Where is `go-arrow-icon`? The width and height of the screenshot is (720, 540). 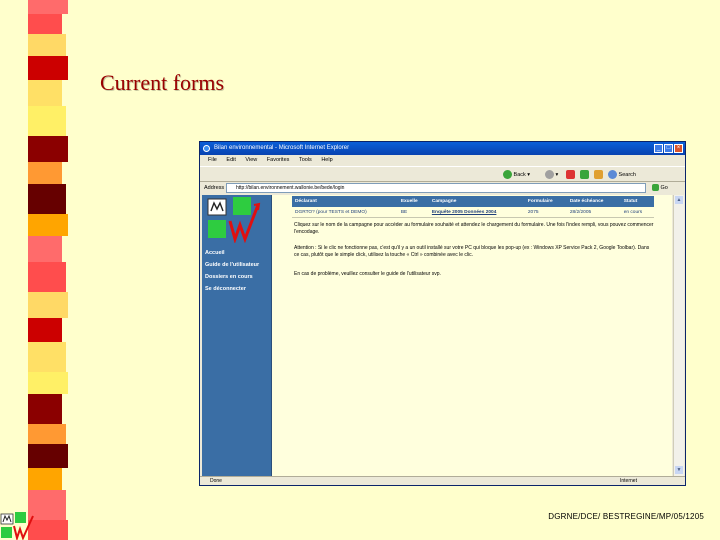
go-arrow-icon is located at coordinates (655, 188).